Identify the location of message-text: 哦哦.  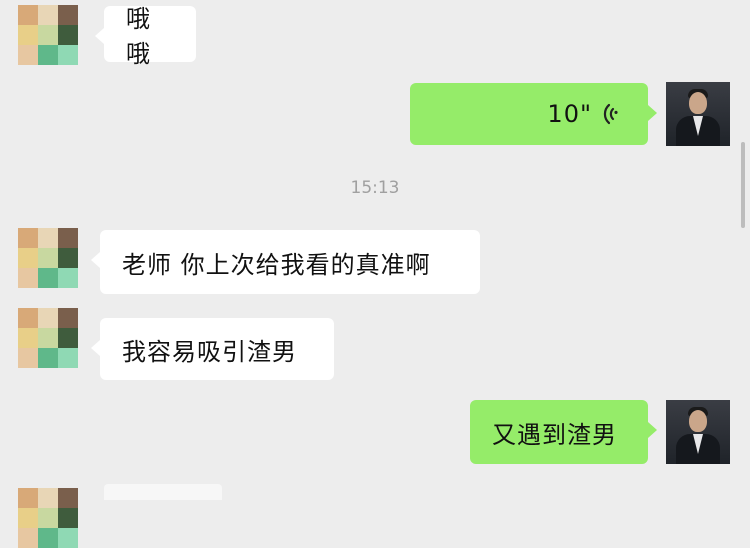
(138, 36).